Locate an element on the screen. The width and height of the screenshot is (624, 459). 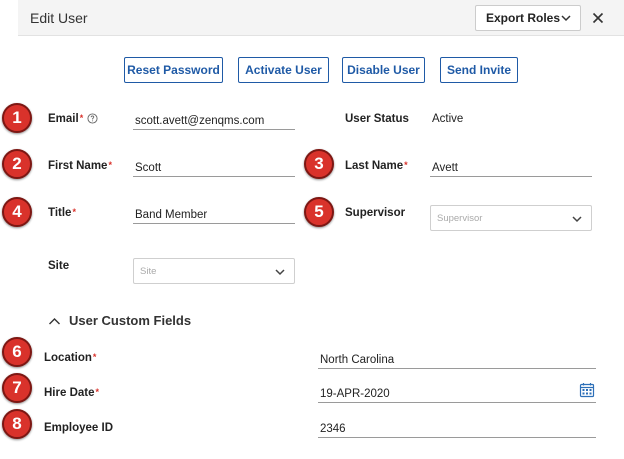
step-badge-5: 5 is located at coordinates (319, 212).